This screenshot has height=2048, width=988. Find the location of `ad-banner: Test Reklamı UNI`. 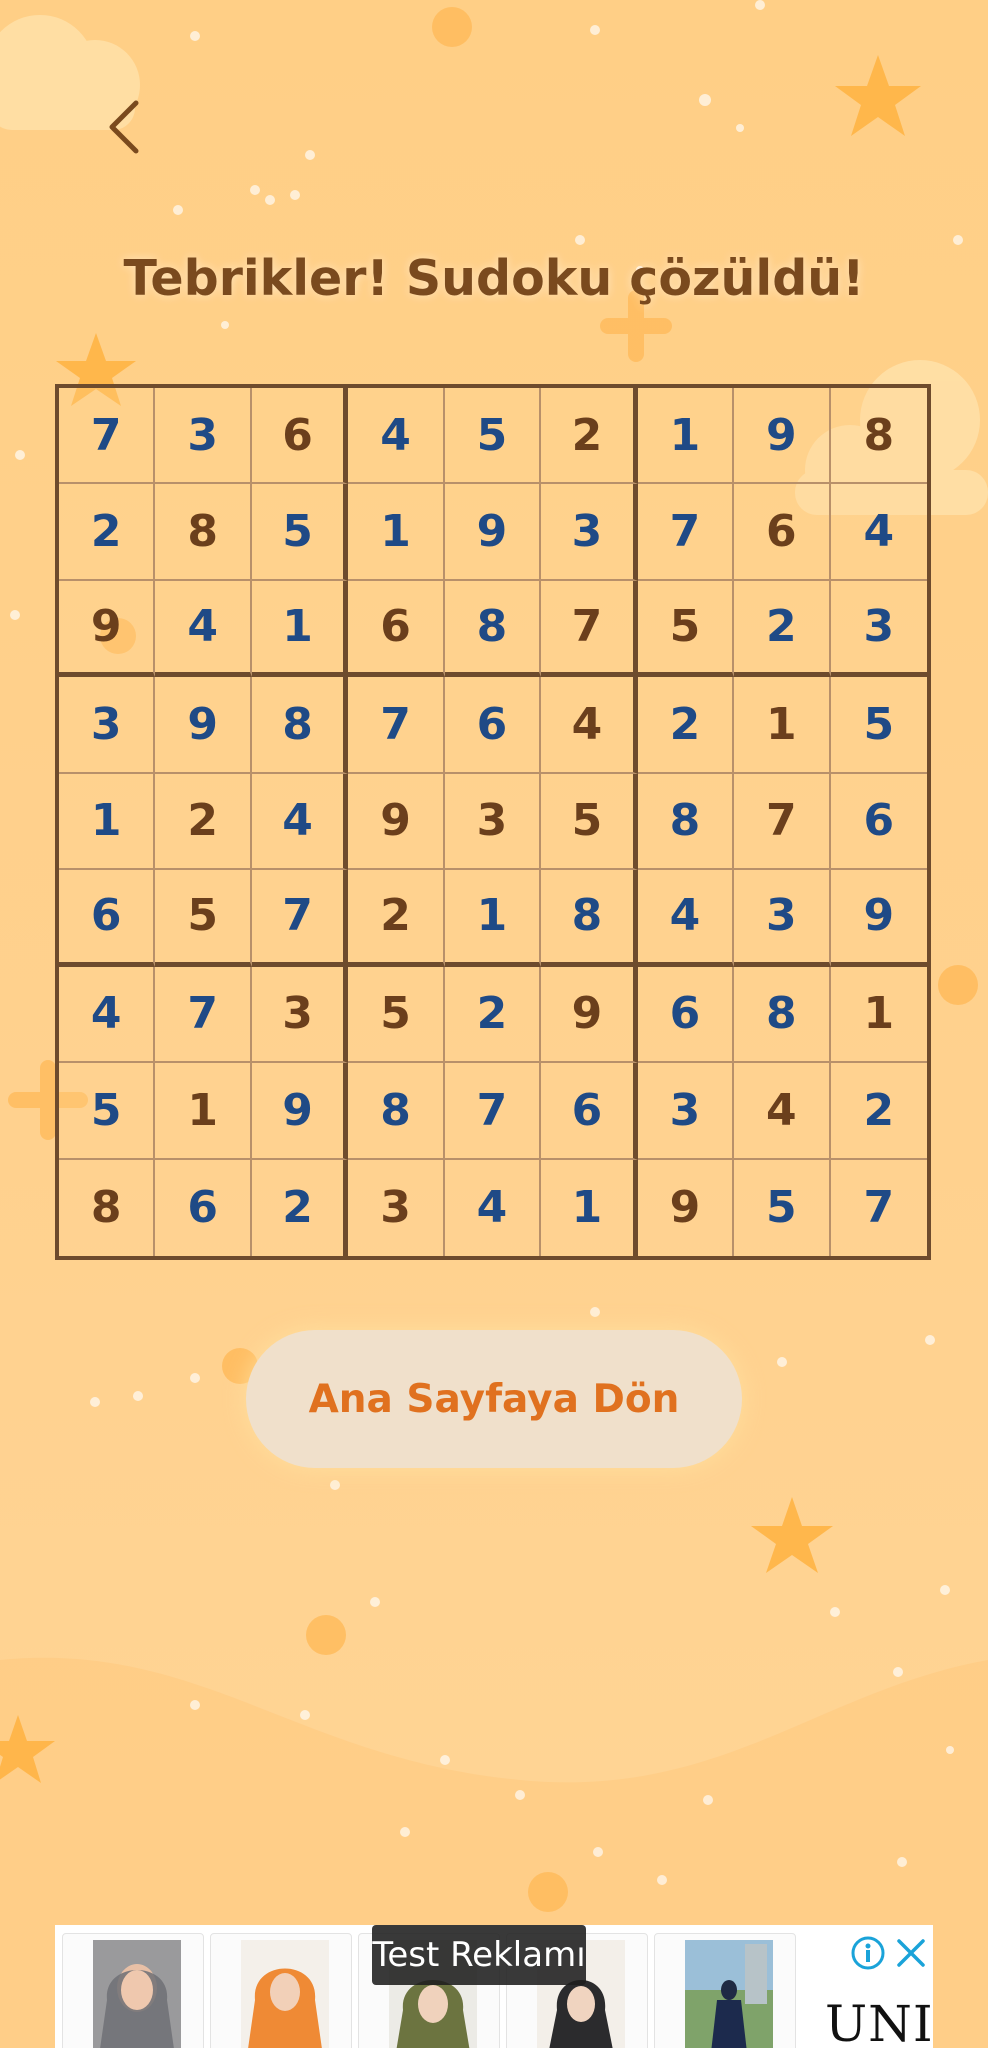

ad-banner: Test Reklamı UNI is located at coordinates (494, 1986).